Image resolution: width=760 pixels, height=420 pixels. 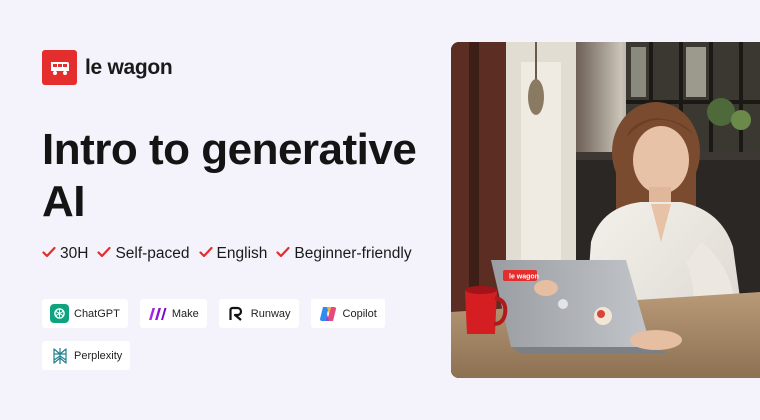 I want to click on tool-chip-runway: Runway, so click(x=258, y=313).